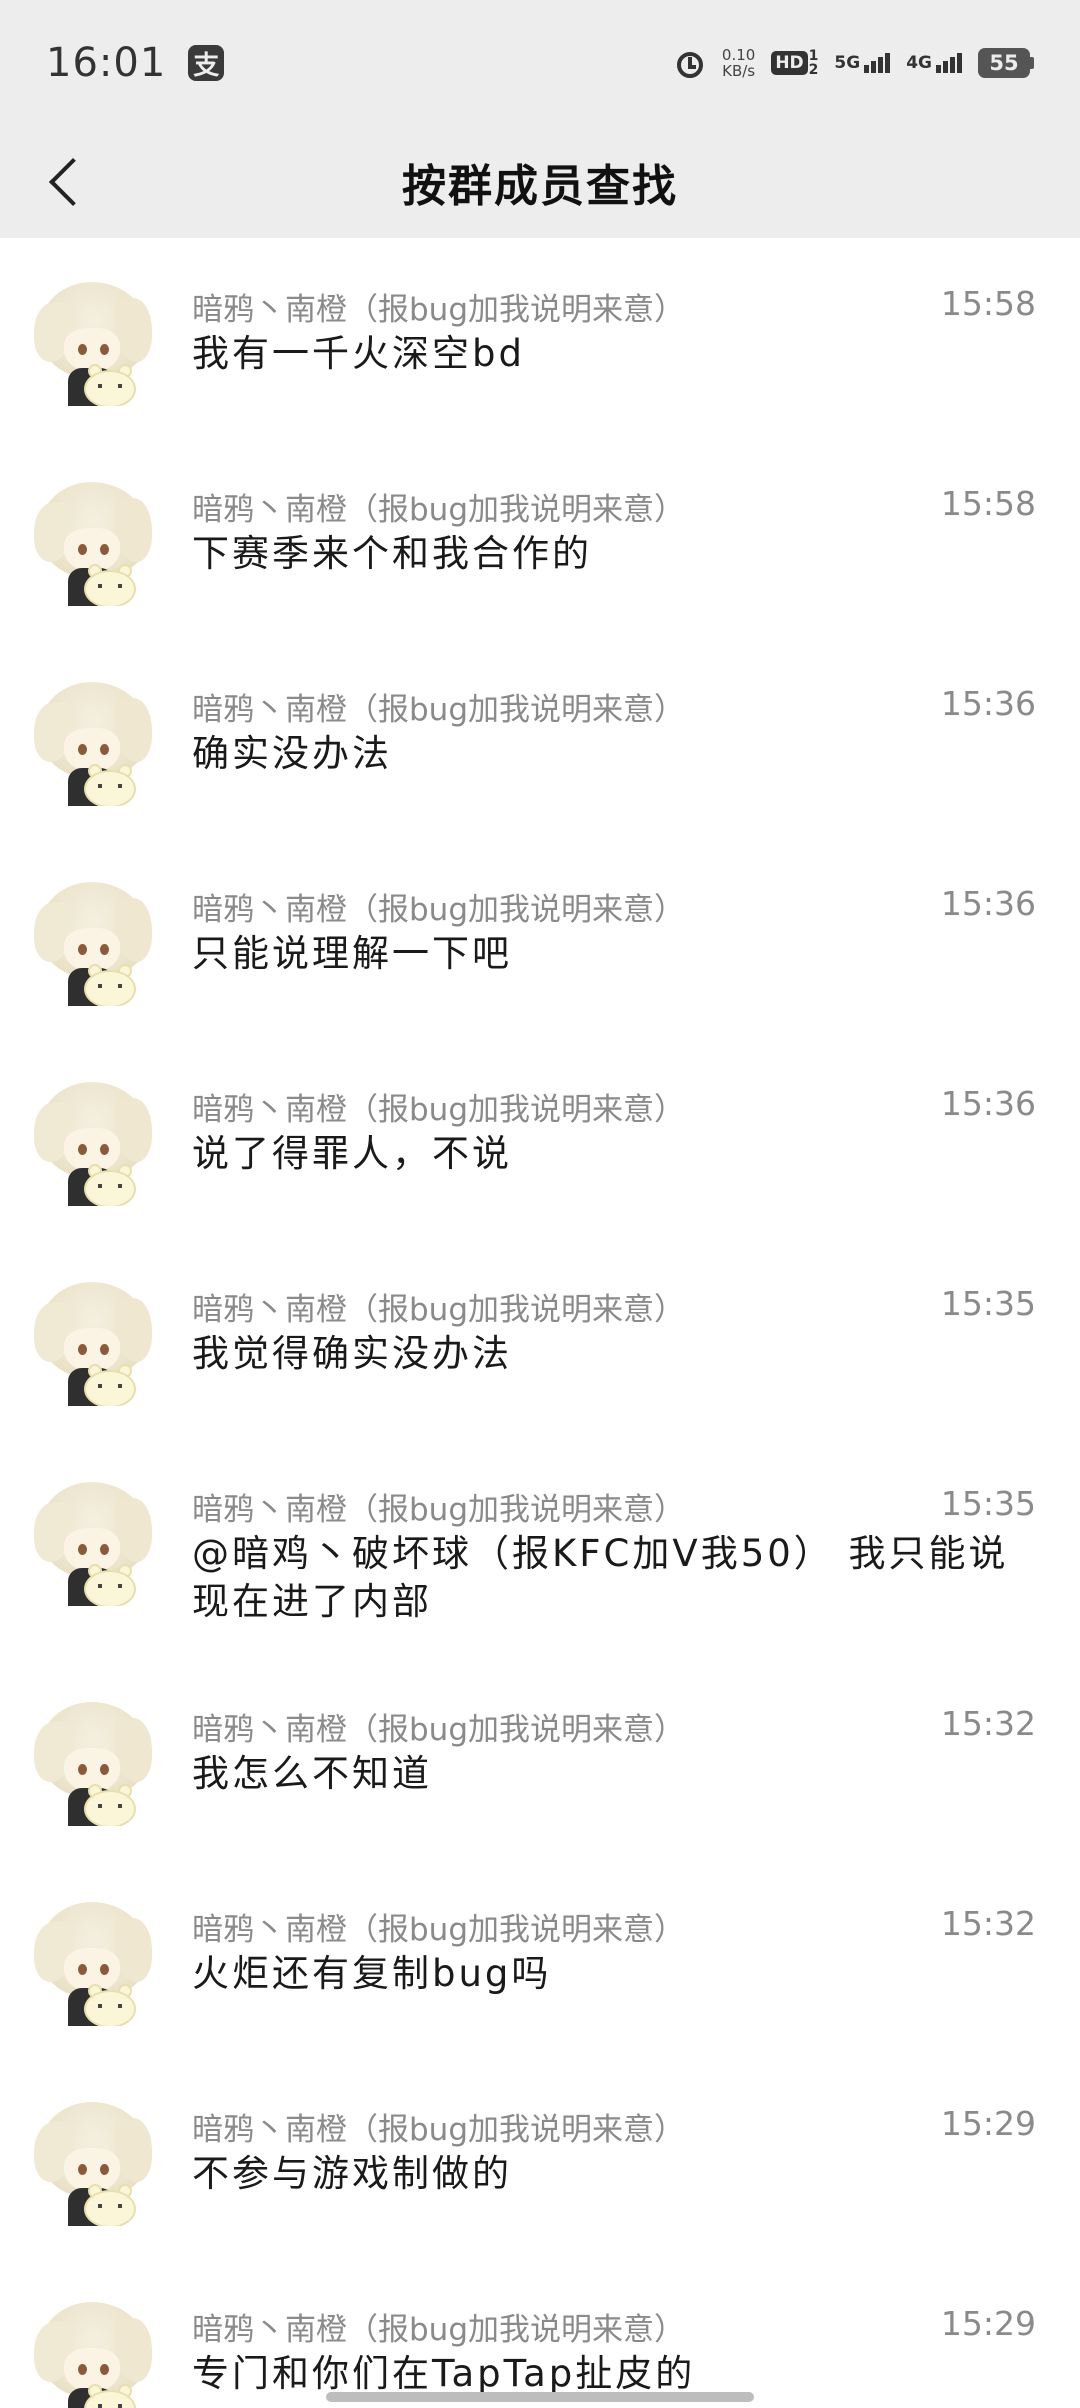 The width and height of the screenshot is (1080, 2408). Describe the element at coordinates (540, 1138) in the screenshot. I see `message-item: 暗鸦丶南橙（报bug加我说明来意） 15:36 说了得罪人，不说` at that location.